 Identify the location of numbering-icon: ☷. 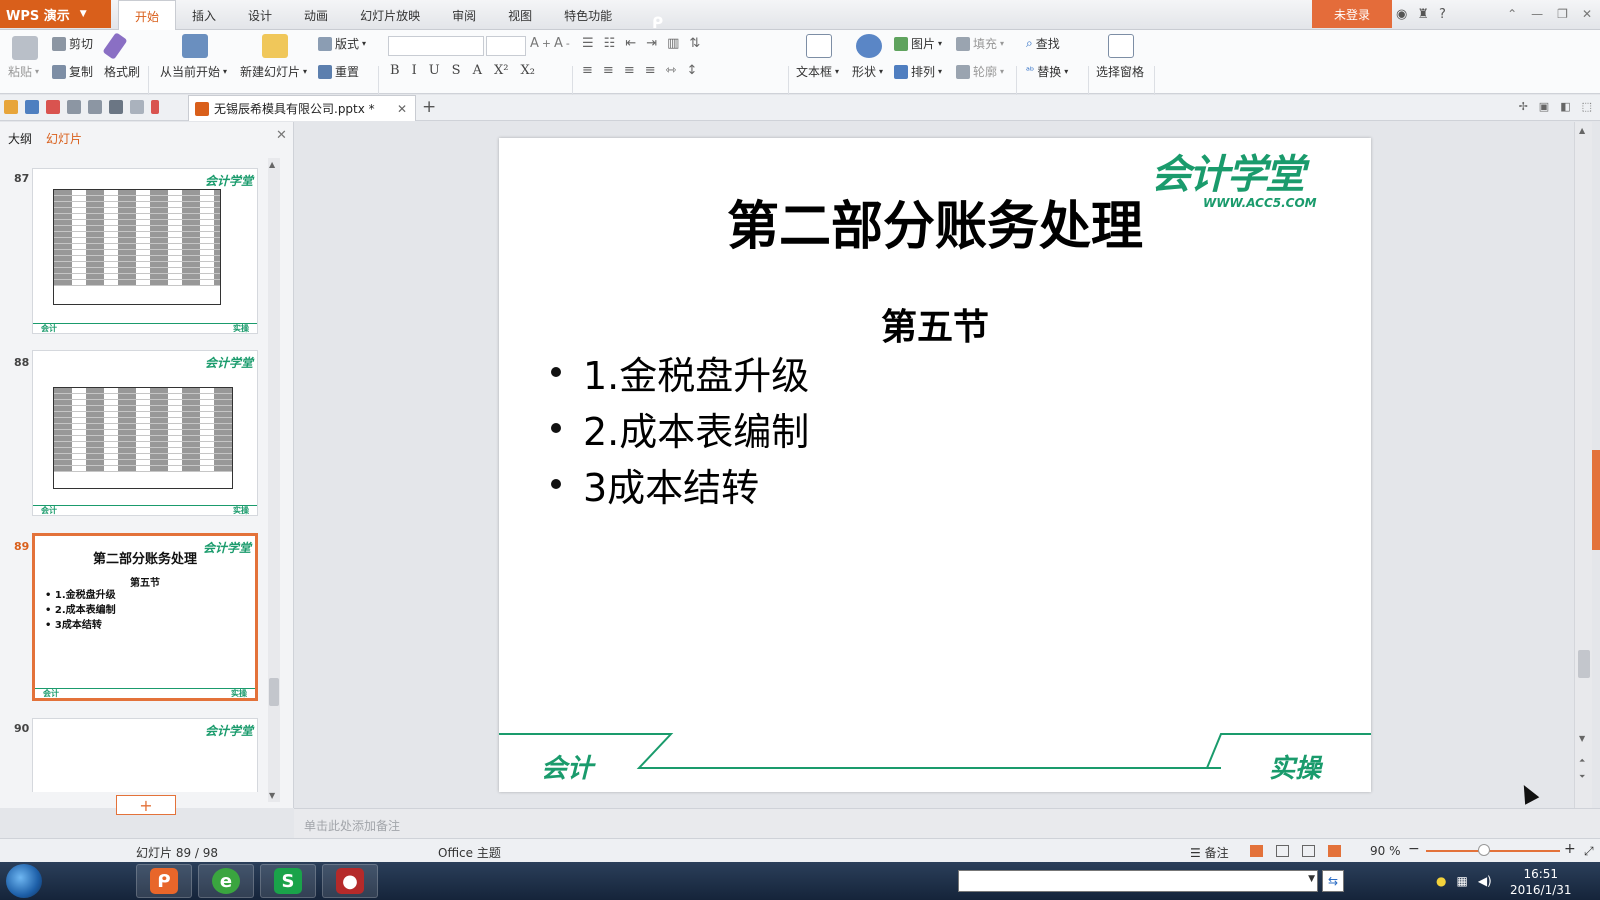
(610, 43).